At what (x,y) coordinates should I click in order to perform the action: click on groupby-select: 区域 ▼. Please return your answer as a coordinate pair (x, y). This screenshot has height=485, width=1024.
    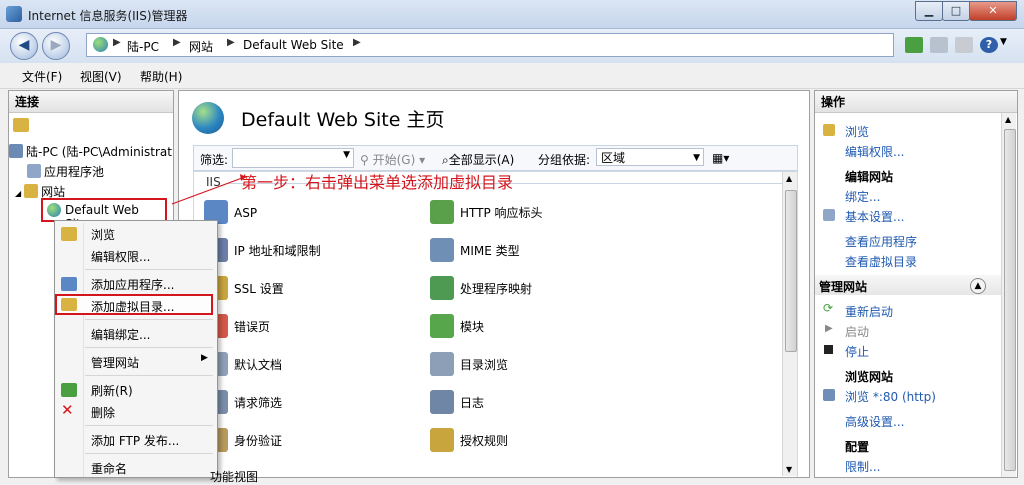
    Looking at the image, I should click on (650, 157).